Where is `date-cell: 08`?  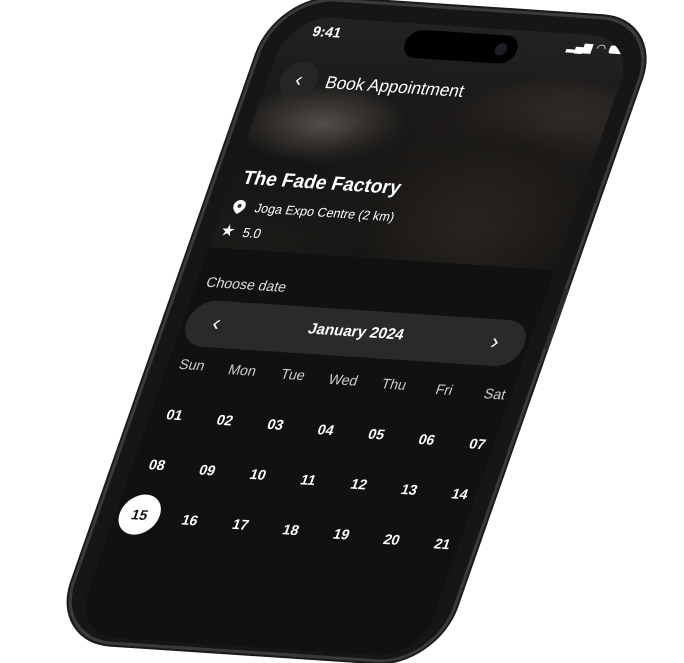 date-cell: 08 is located at coordinates (157, 464).